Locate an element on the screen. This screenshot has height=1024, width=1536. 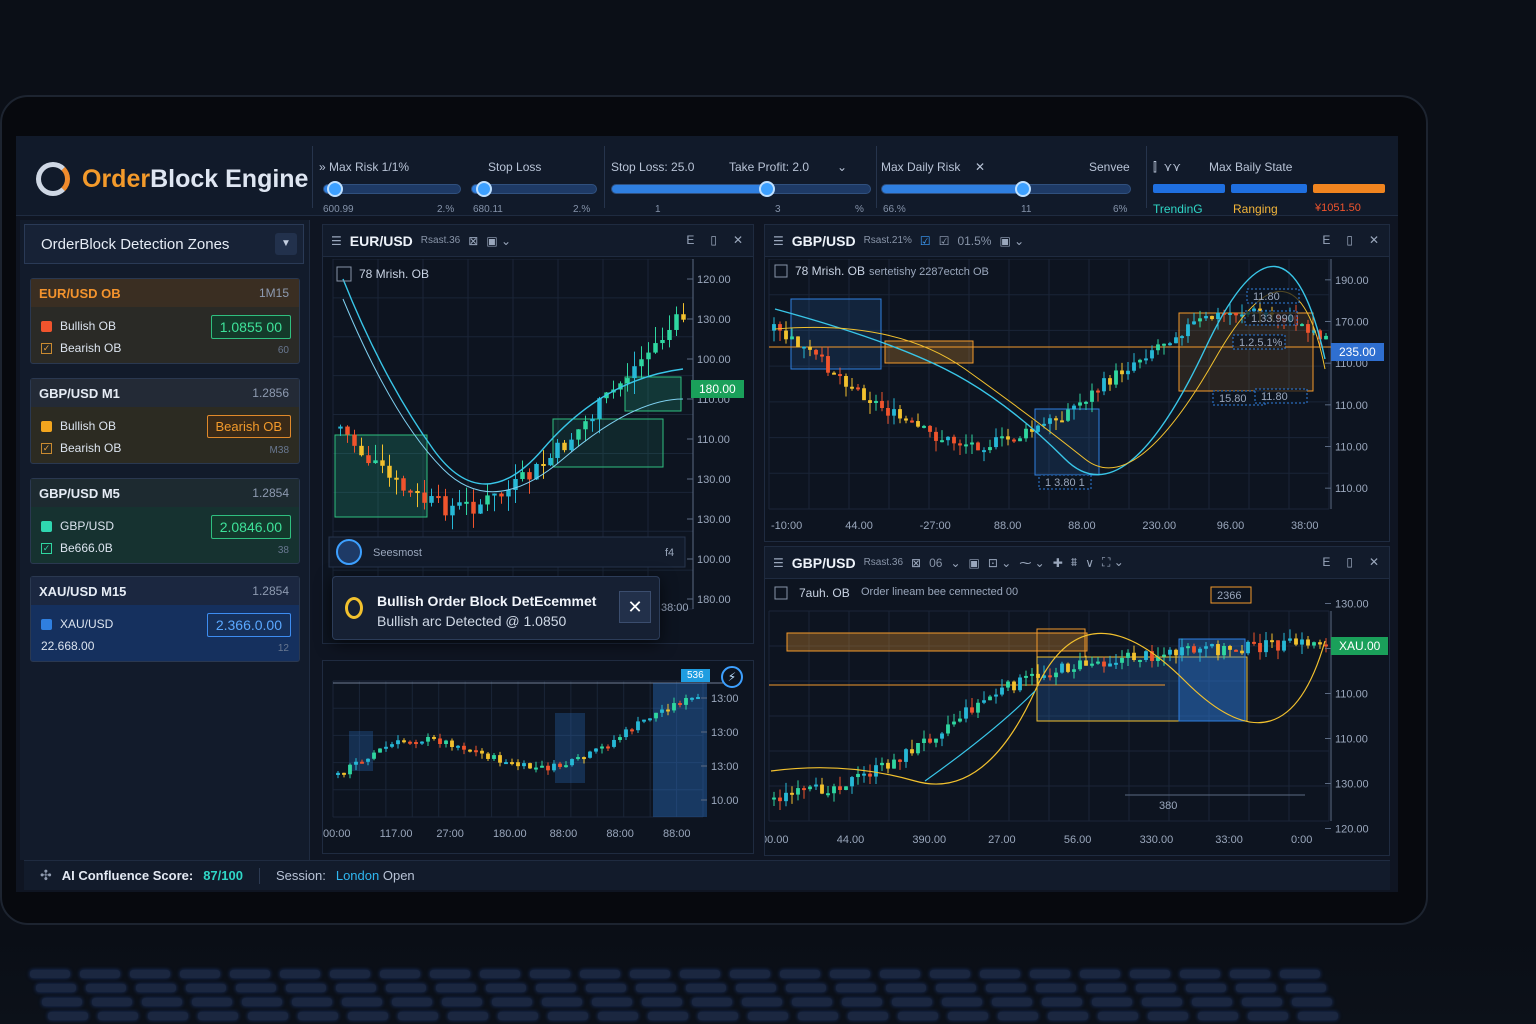
daily-risk-handle is located at coordinates (1023, 189).